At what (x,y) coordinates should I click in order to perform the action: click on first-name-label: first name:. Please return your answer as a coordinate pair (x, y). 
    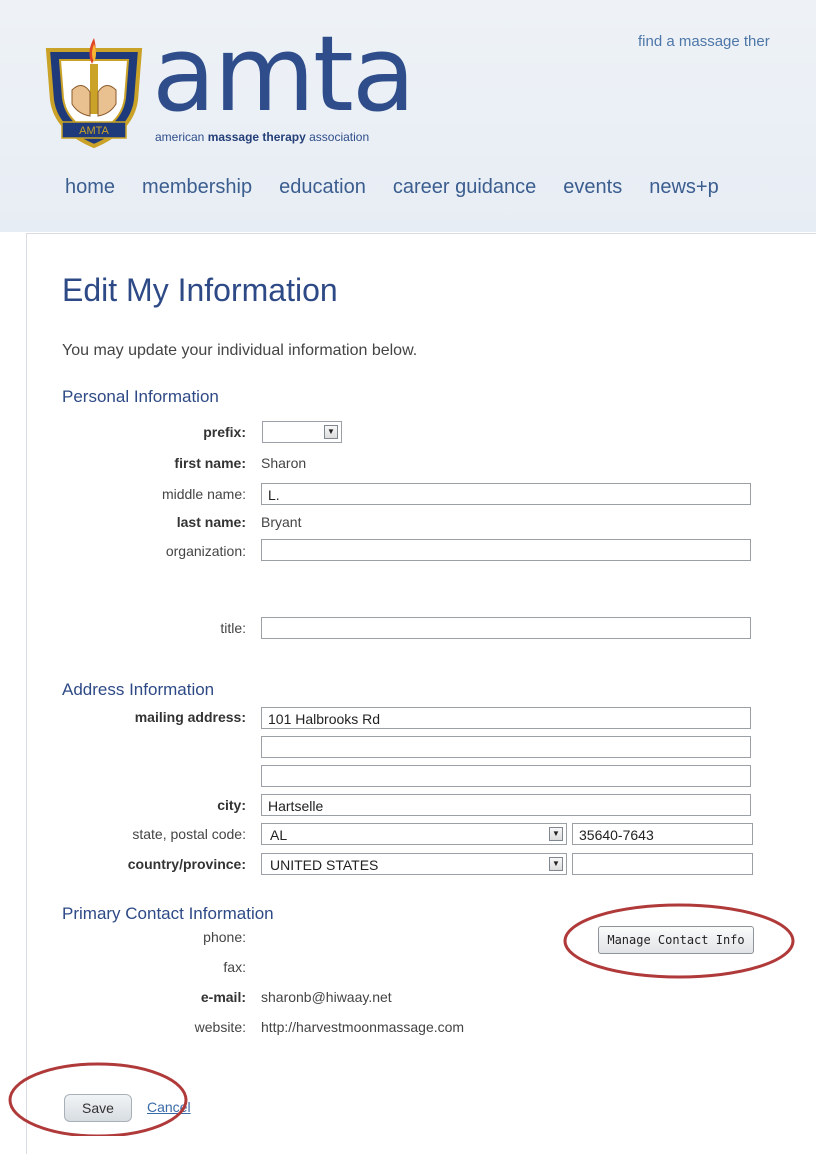
    Looking at the image, I should click on (210, 463).